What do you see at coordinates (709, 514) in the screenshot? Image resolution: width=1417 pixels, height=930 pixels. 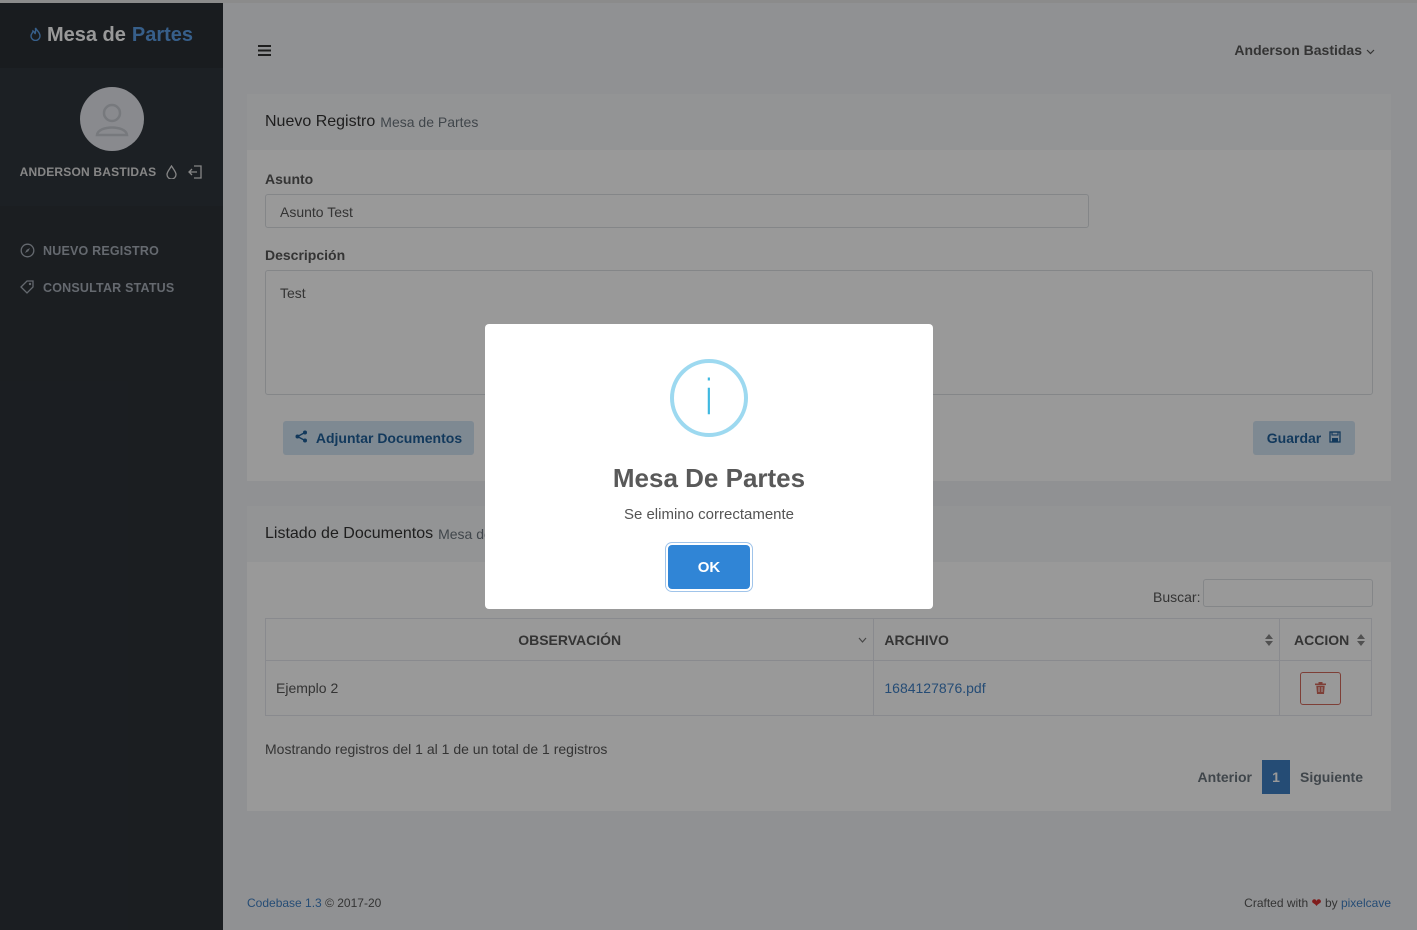 I see `dialog-message: Se elimino correctamente` at bounding box center [709, 514].